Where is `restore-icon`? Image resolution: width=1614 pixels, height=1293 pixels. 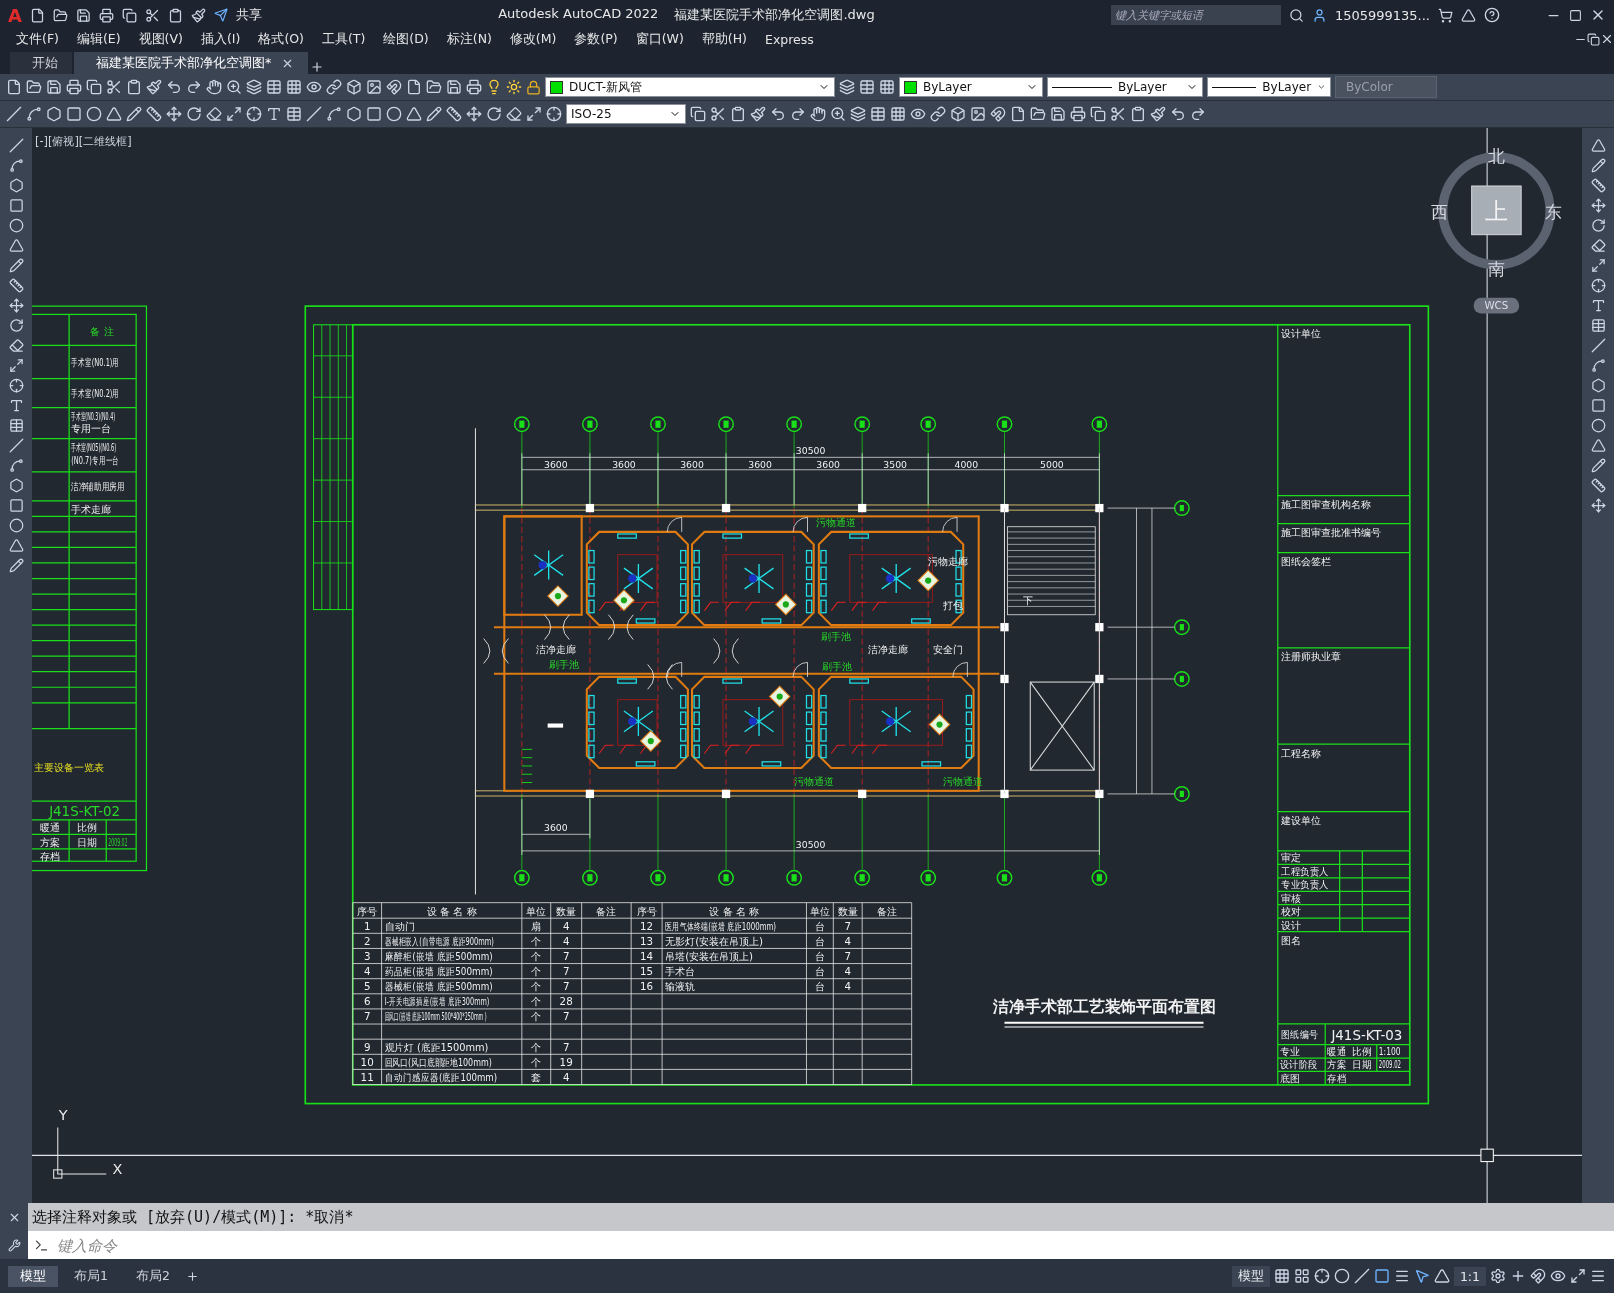 restore-icon is located at coordinates (1593, 39).